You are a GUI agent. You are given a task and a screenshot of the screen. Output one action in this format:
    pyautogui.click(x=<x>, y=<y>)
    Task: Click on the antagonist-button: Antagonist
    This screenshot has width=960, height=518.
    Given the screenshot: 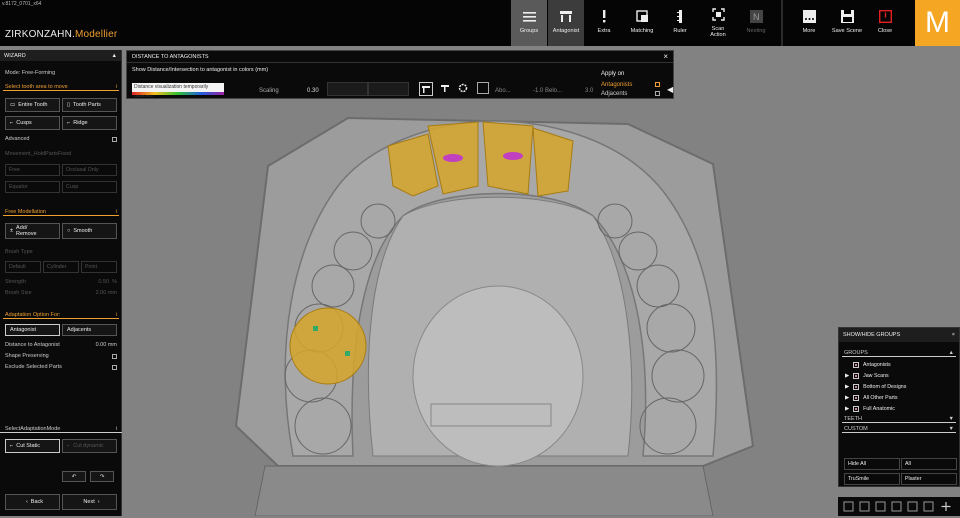 What is the action you would take?
    pyautogui.click(x=566, y=23)
    